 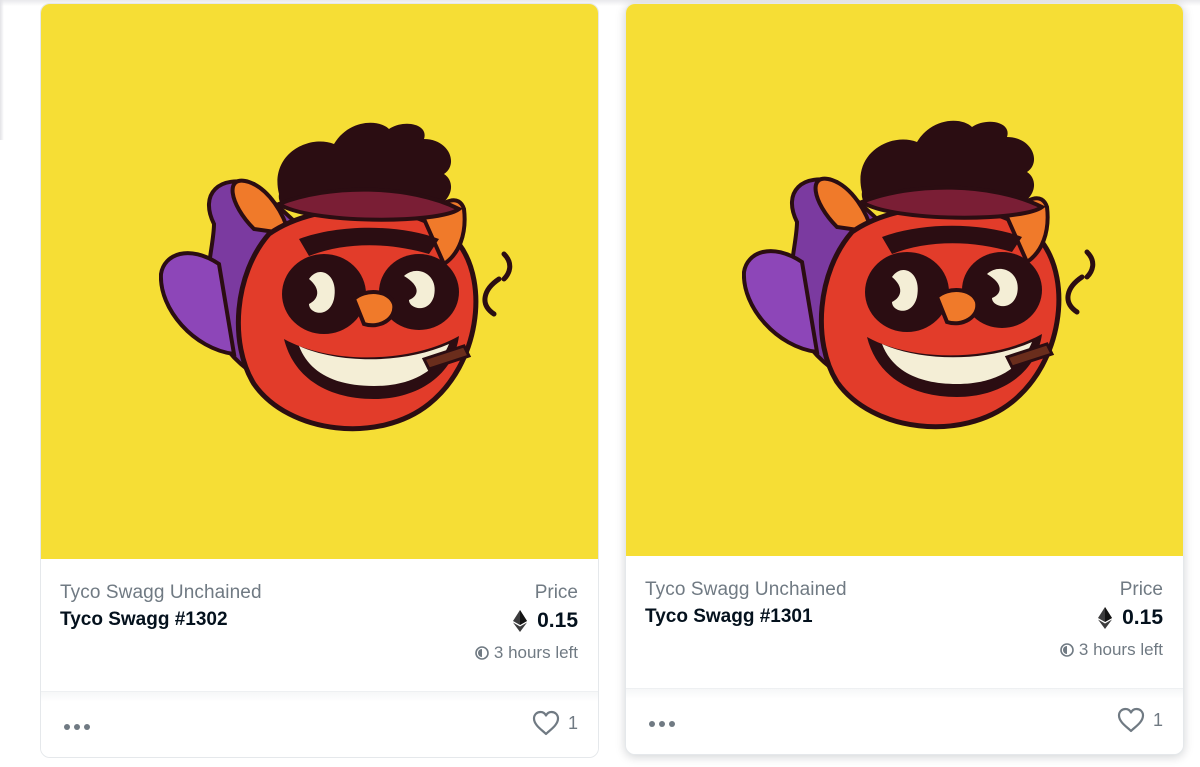 What do you see at coordinates (144, 620) in the screenshot?
I see `item-name: Tyco Swagg #1302` at bounding box center [144, 620].